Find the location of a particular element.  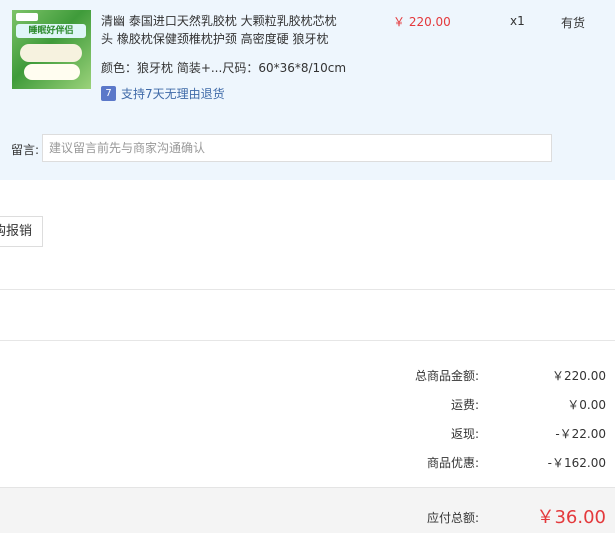

product-price: ￥ 220.00 is located at coordinates (422, 22).